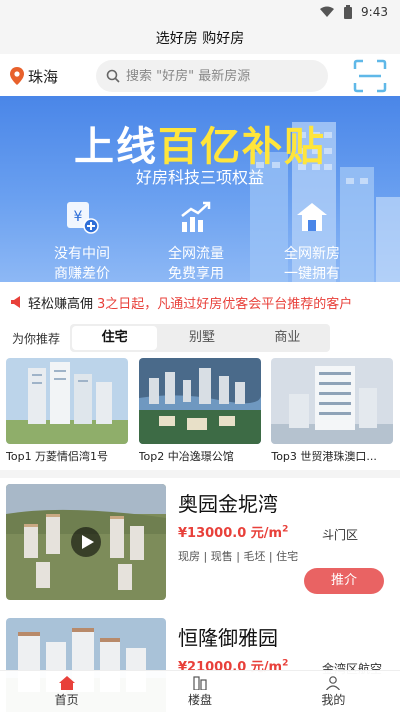 This screenshot has height=712, width=400. I want to click on banner-subtitle: 好房科技三项权益, so click(199, 177).